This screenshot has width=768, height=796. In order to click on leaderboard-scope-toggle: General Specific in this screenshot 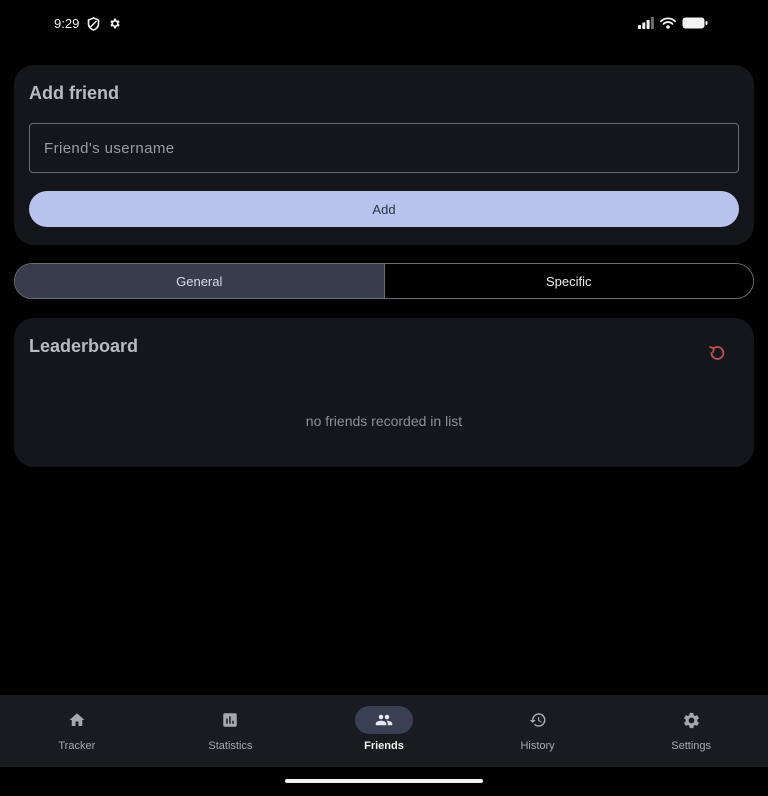, I will do `click(384, 281)`.